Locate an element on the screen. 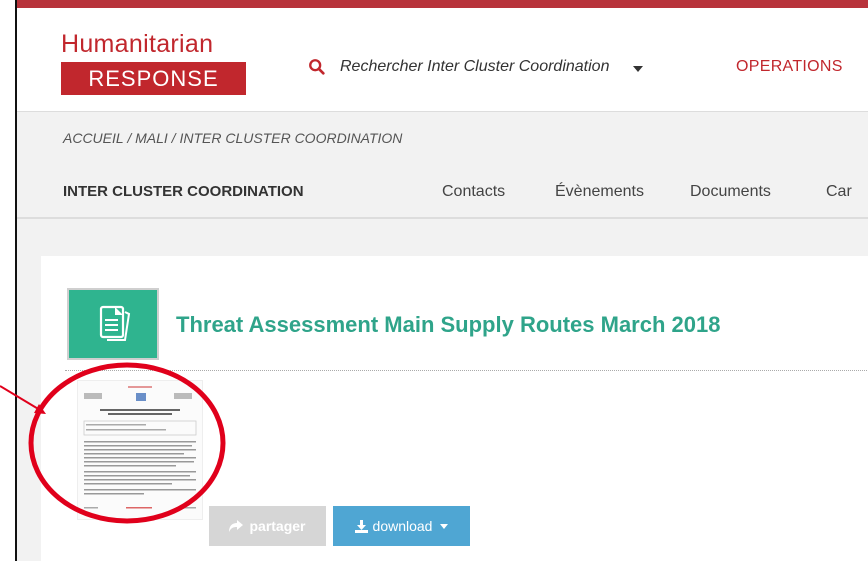 The height and width of the screenshot is (561, 868). space-title: INTER CLUSTER COORDINATION is located at coordinates (183, 191).